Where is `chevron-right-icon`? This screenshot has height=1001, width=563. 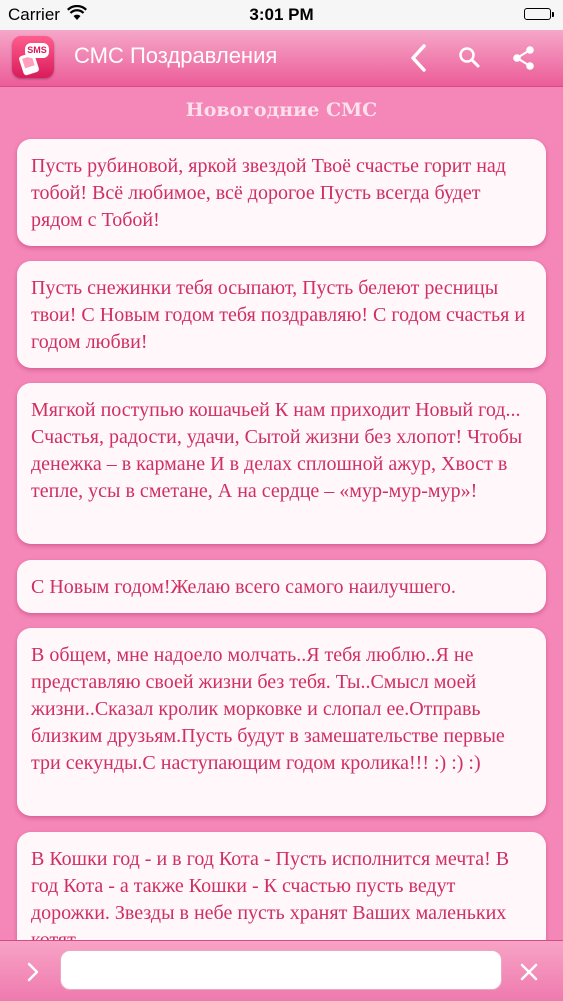 chevron-right-icon is located at coordinates (33, 972).